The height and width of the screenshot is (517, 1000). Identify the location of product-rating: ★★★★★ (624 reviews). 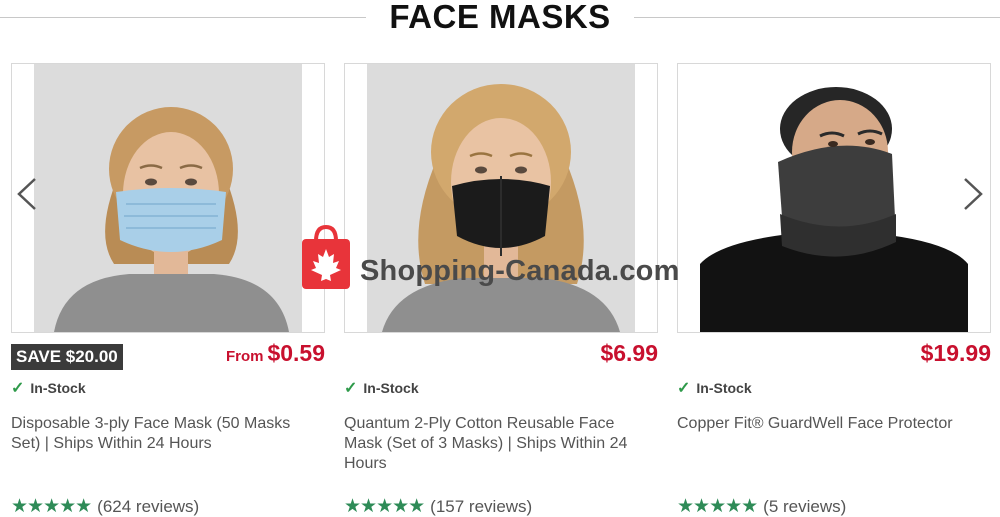
(105, 506).